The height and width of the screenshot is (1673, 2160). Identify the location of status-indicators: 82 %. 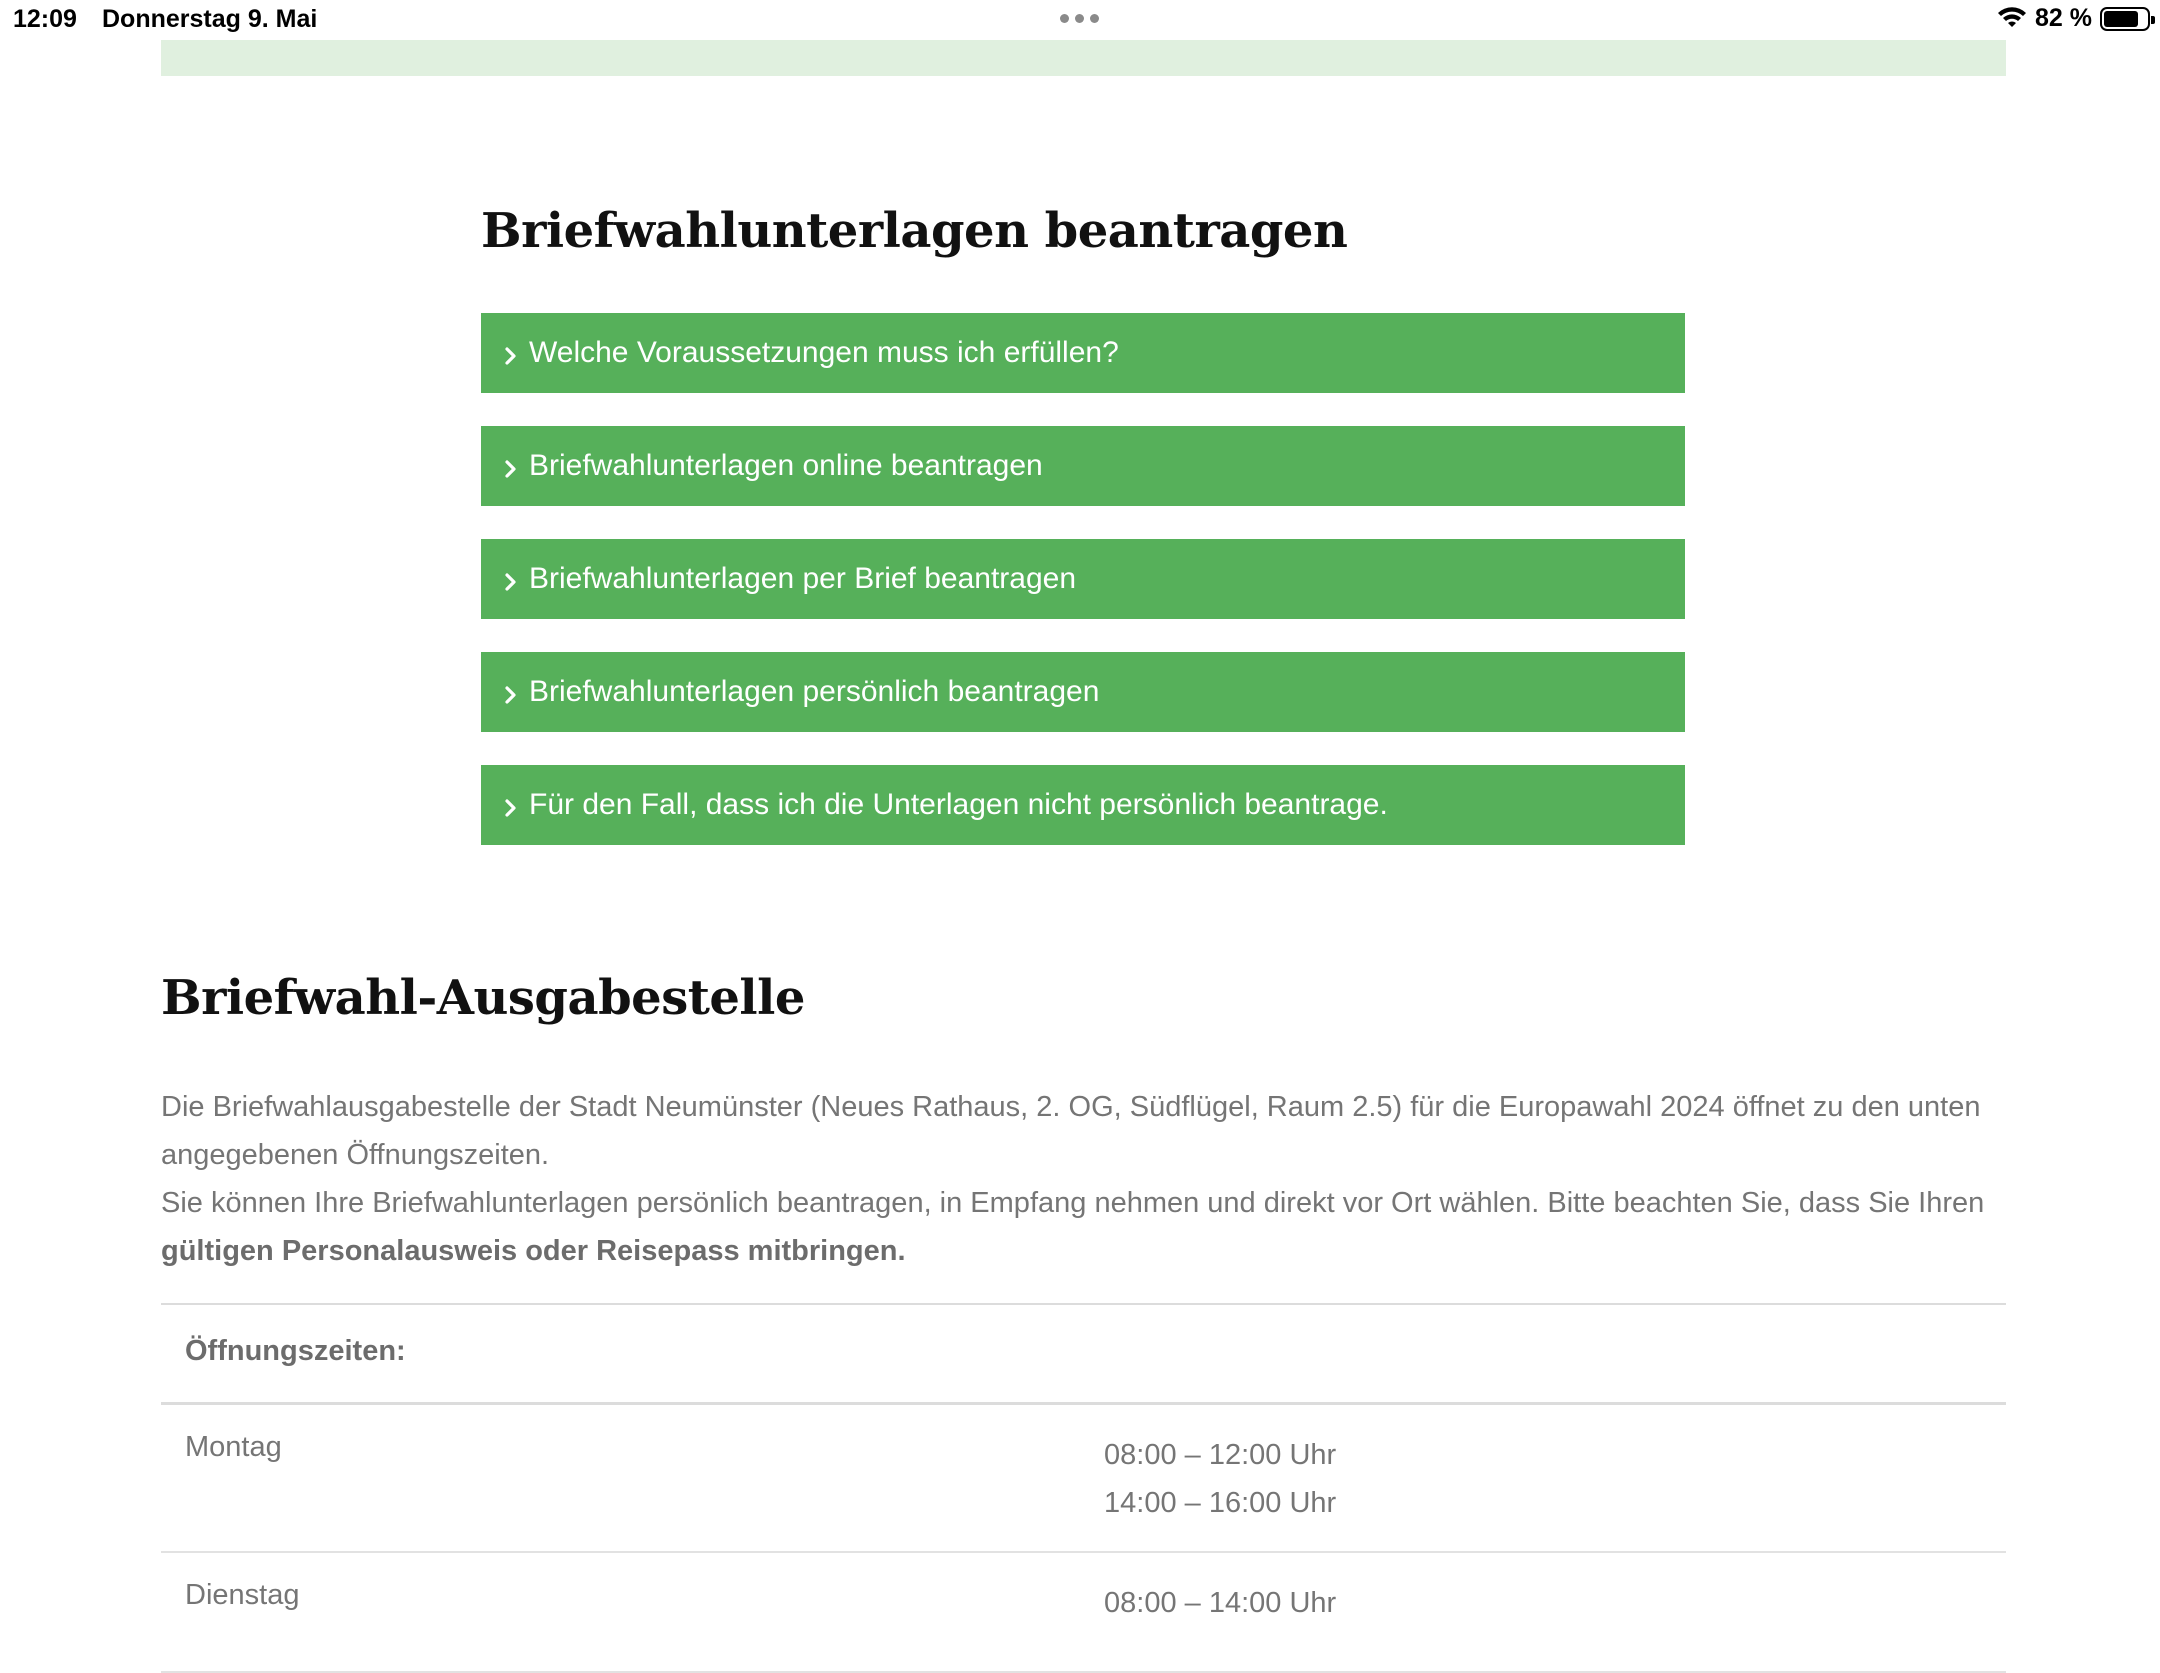
(2076, 18).